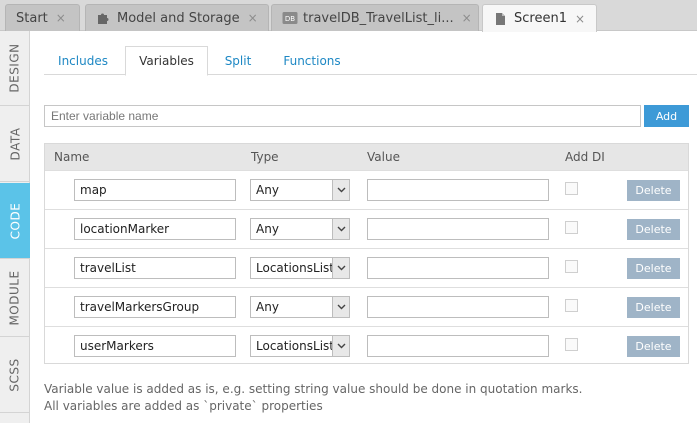 This screenshot has height=423, width=697. I want to click on file-tab-traveldb: DB travelDB_TravelList_li... ×, so click(375, 17).